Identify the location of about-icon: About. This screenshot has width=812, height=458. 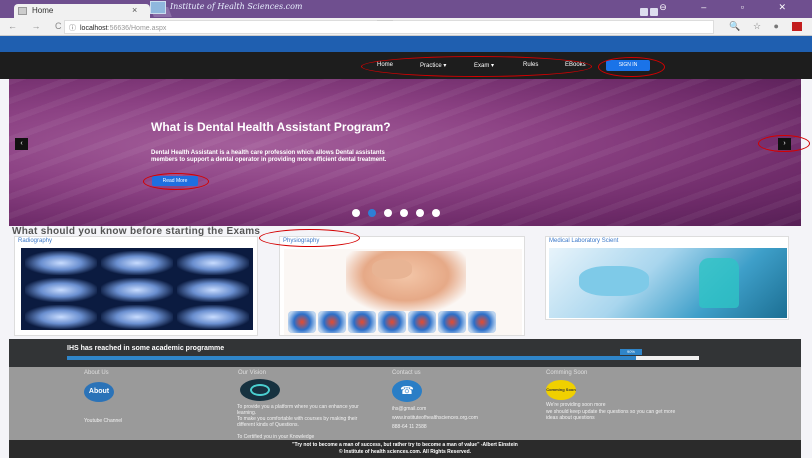
(99, 392).